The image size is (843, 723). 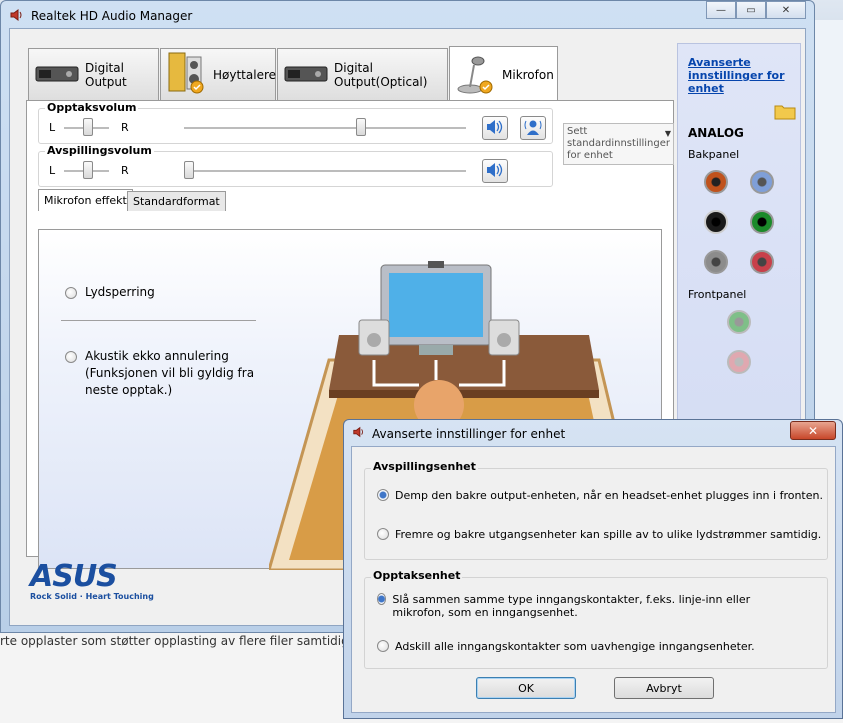 What do you see at coordinates (829, 230) in the screenshot?
I see `background-right-strip` at bounding box center [829, 230].